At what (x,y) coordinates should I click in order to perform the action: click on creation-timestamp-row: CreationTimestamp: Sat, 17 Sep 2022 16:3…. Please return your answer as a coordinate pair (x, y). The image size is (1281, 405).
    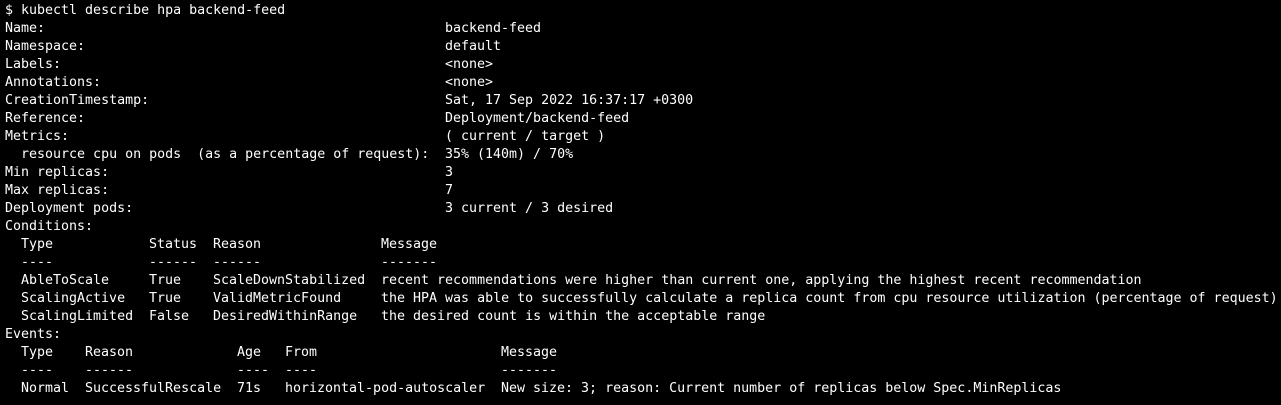
    Looking at the image, I should click on (640, 101).